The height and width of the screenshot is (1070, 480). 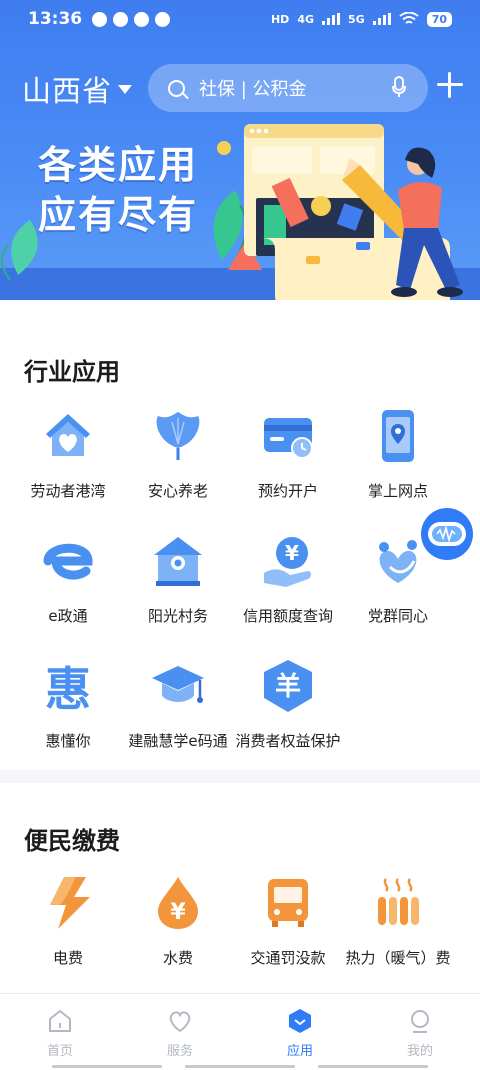 I want to click on app-appointment-account: 预约开户, so click(x=288, y=454).